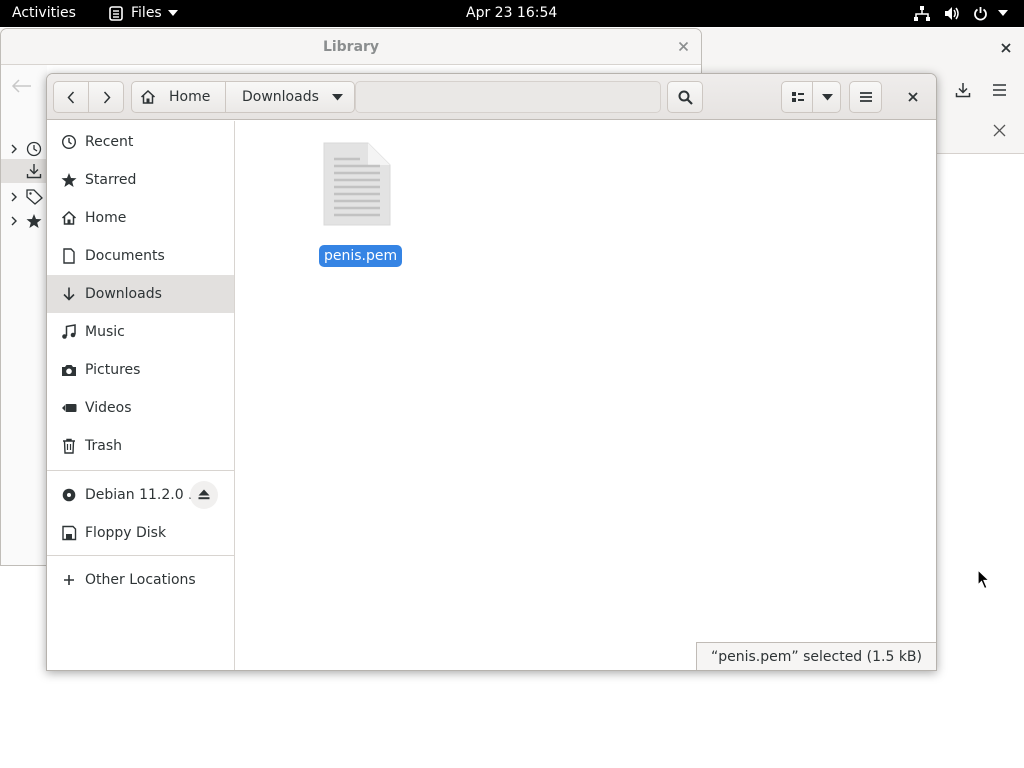 The height and width of the screenshot is (768, 1024). I want to click on sidebar-item-trash: Trash, so click(140, 446).